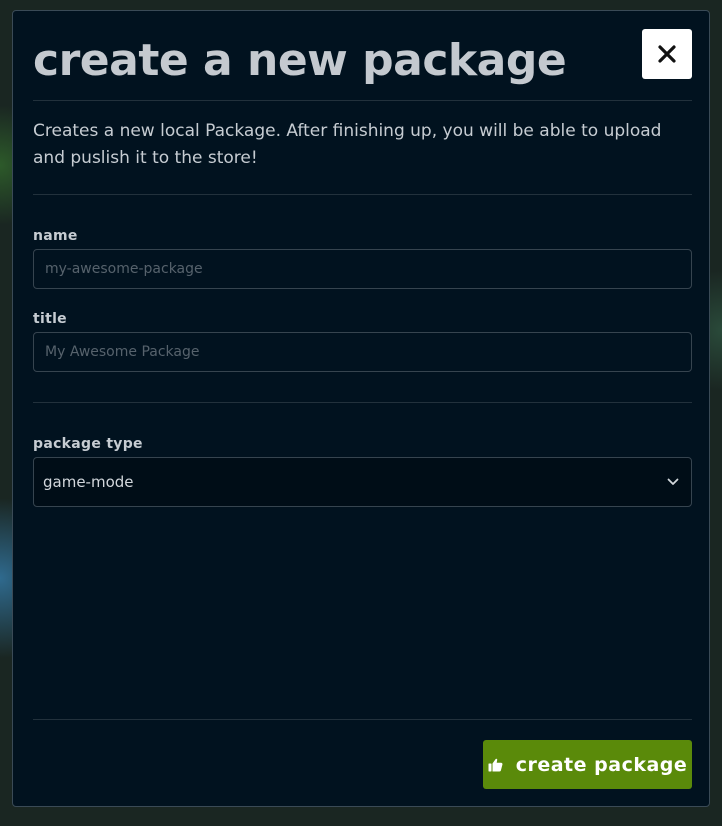 This screenshot has height=826, width=722. I want to click on title-input, so click(362, 352).